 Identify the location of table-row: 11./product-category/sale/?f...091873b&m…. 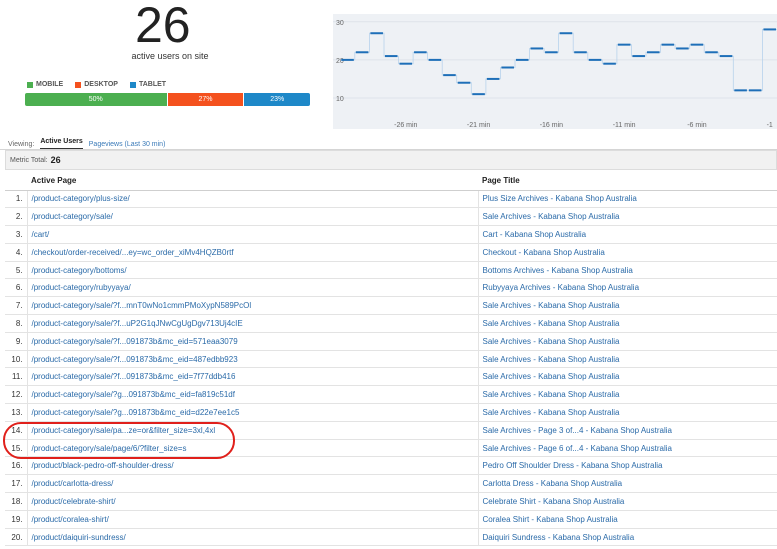
(391, 377).